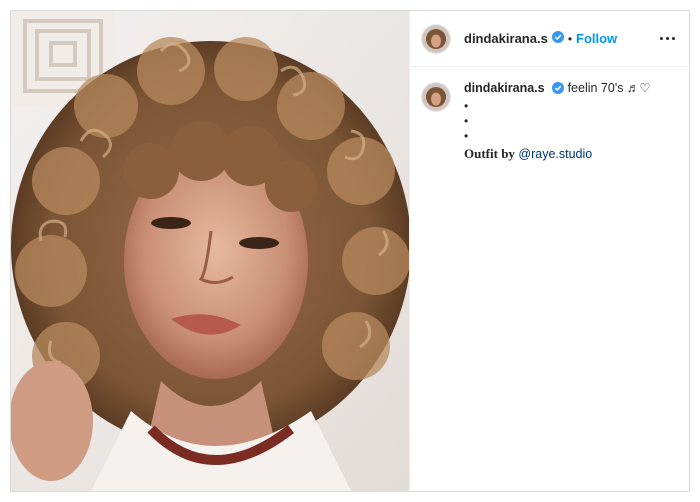 The width and height of the screenshot is (700, 502). What do you see at coordinates (506, 38) in the screenshot?
I see `post-author-username: dindakirana.s` at bounding box center [506, 38].